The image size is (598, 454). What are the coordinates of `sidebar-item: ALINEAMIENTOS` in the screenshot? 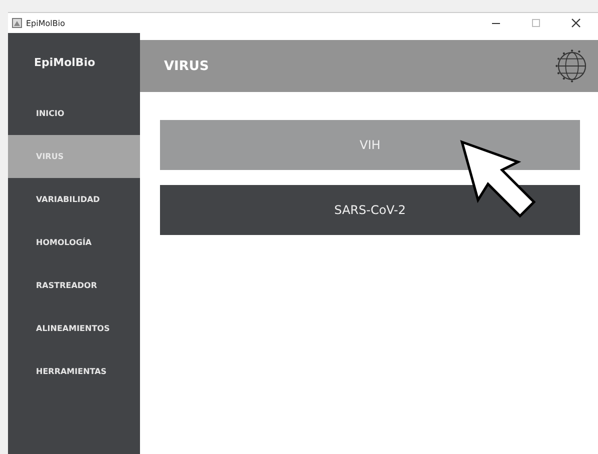 It's located at (74, 328).